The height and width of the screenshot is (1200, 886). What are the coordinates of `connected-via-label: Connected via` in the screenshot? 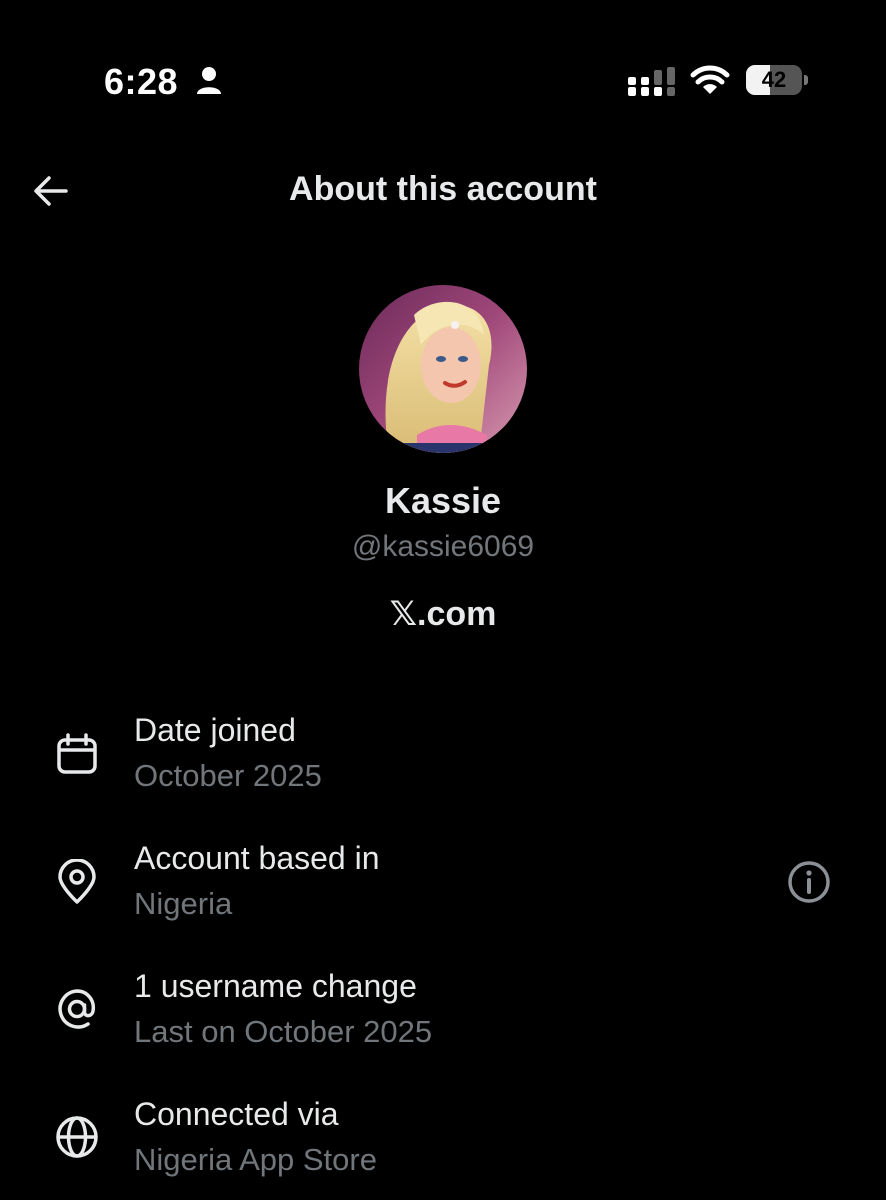 It's located at (236, 1114).